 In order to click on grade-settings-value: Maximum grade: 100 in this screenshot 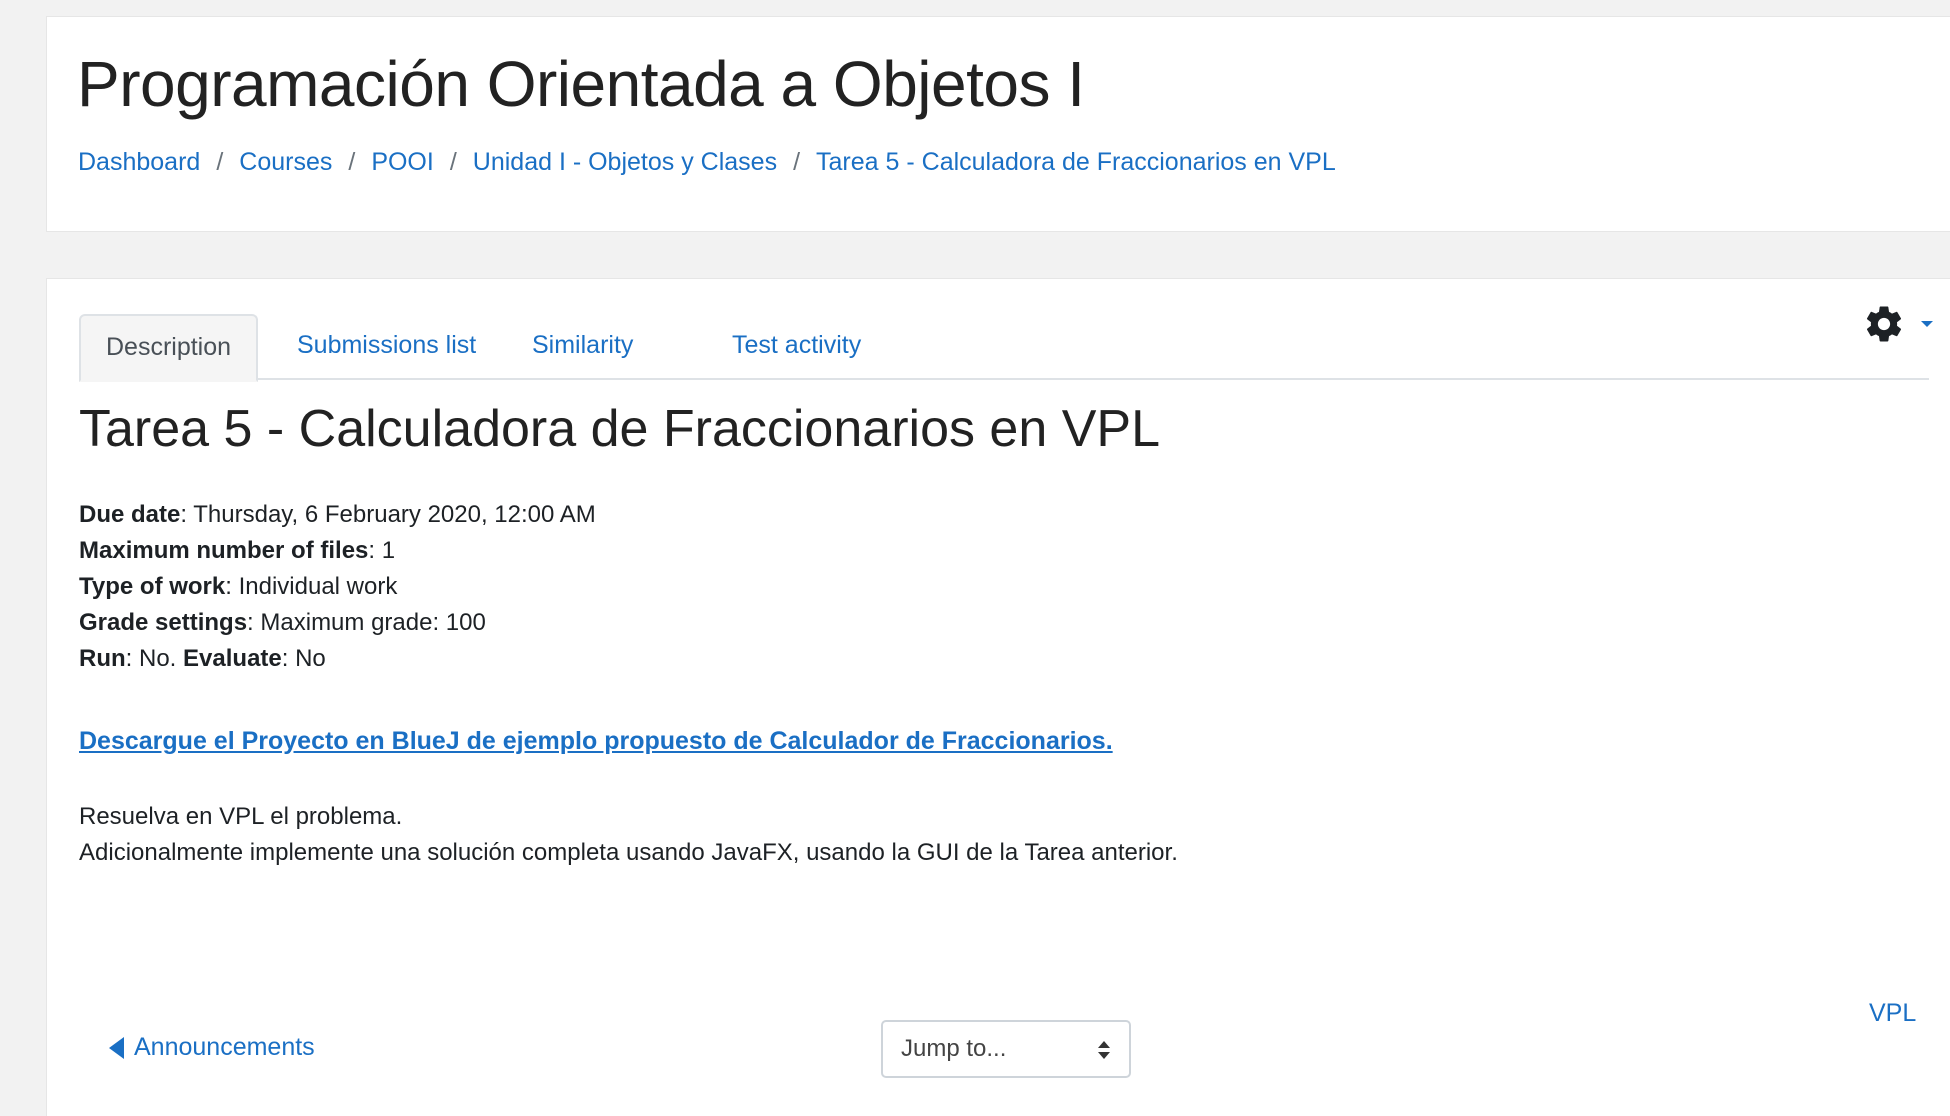, I will do `click(373, 622)`.